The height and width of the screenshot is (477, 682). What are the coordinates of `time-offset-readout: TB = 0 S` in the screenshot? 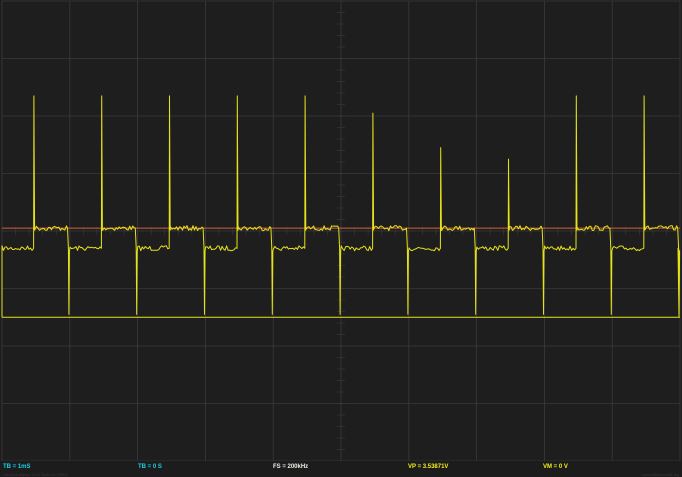 It's located at (150, 467).